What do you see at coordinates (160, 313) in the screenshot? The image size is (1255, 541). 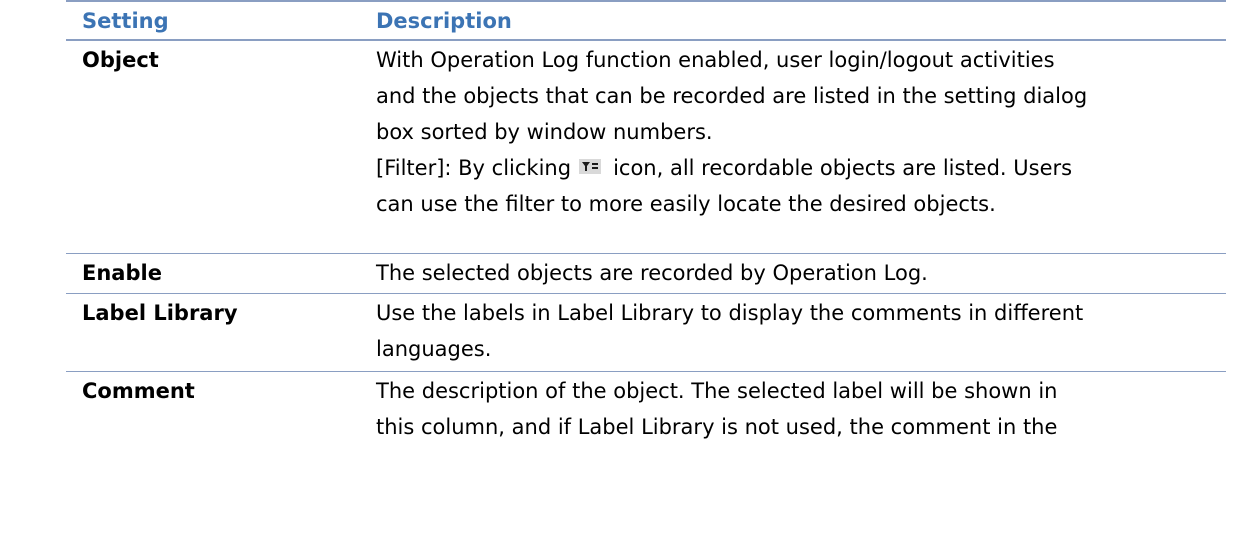 I see `setting-label-library: Label Library` at bounding box center [160, 313].